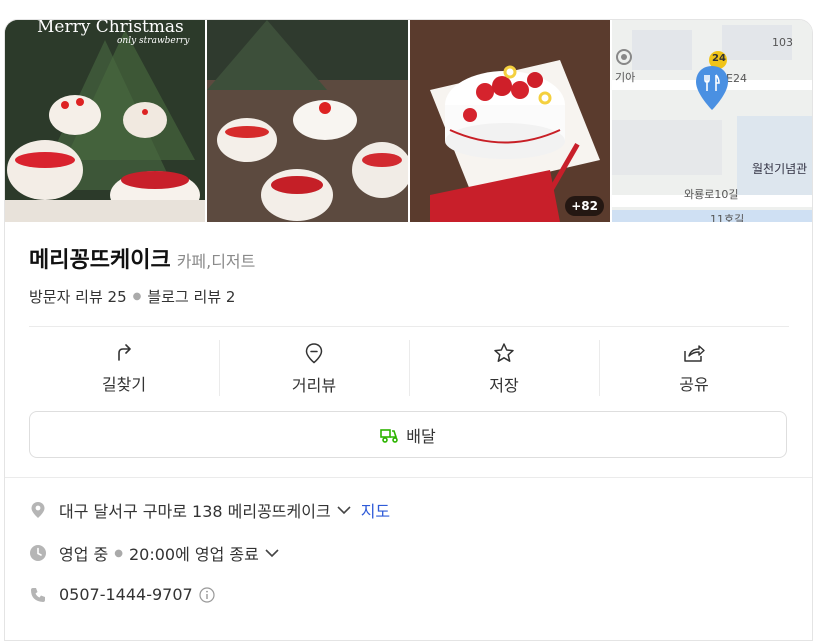  I want to click on photo-christmas-cakes-image, so click(105, 121).